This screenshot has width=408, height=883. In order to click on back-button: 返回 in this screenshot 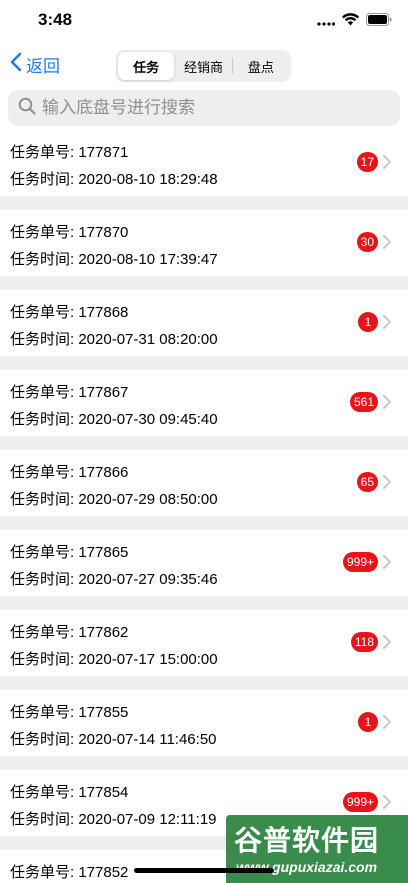, I will do `click(35, 64)`.